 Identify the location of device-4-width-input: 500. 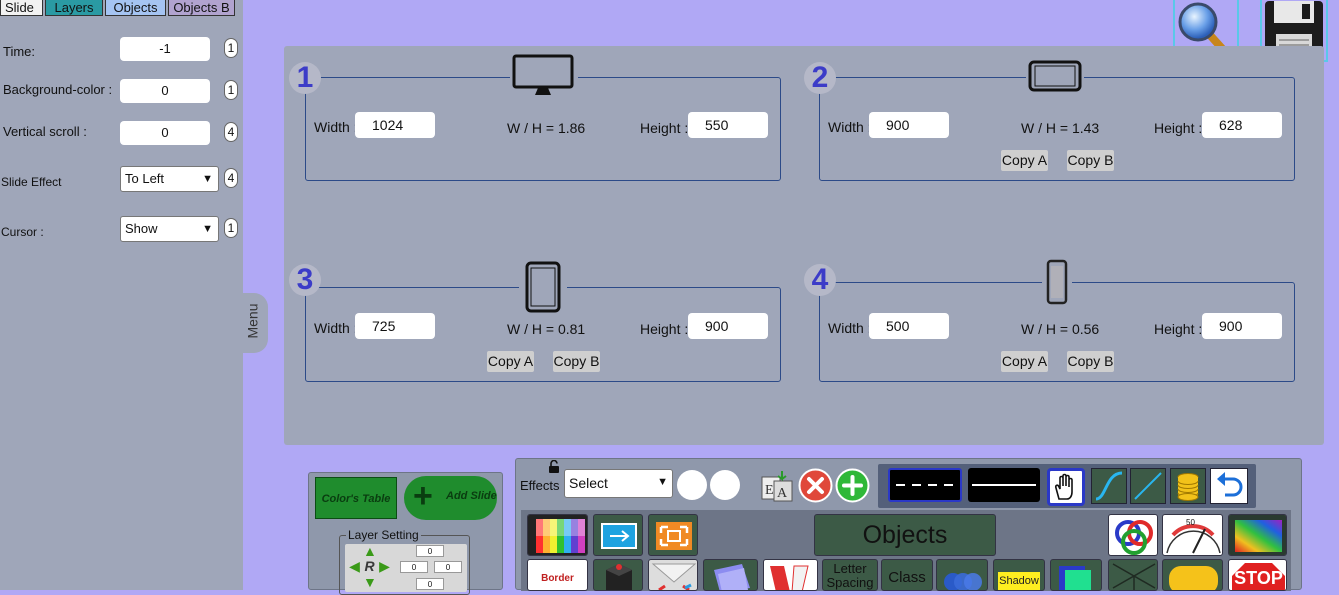
(909, 326).